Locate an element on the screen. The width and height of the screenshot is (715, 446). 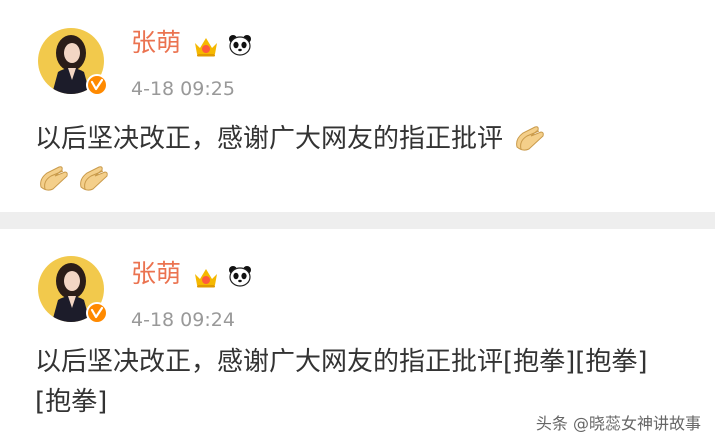
post-separator is located at coordinates (357, 220).